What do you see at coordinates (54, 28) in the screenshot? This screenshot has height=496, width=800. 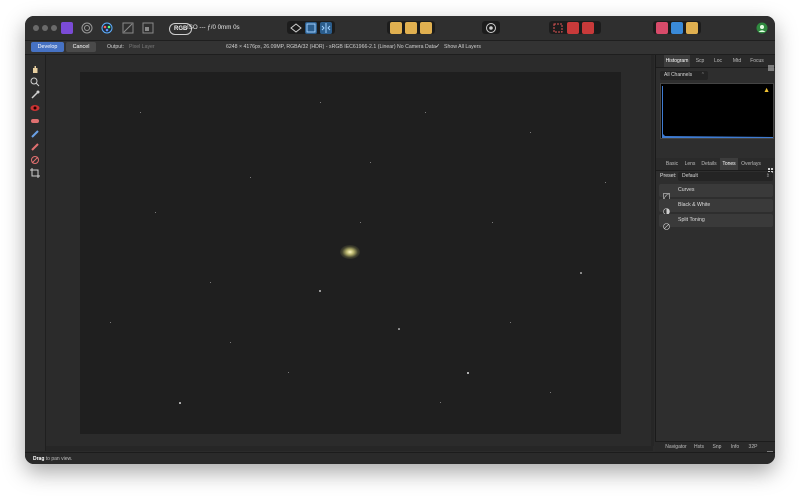 I see `zoom-window-button` at bounding box center [54, 28].